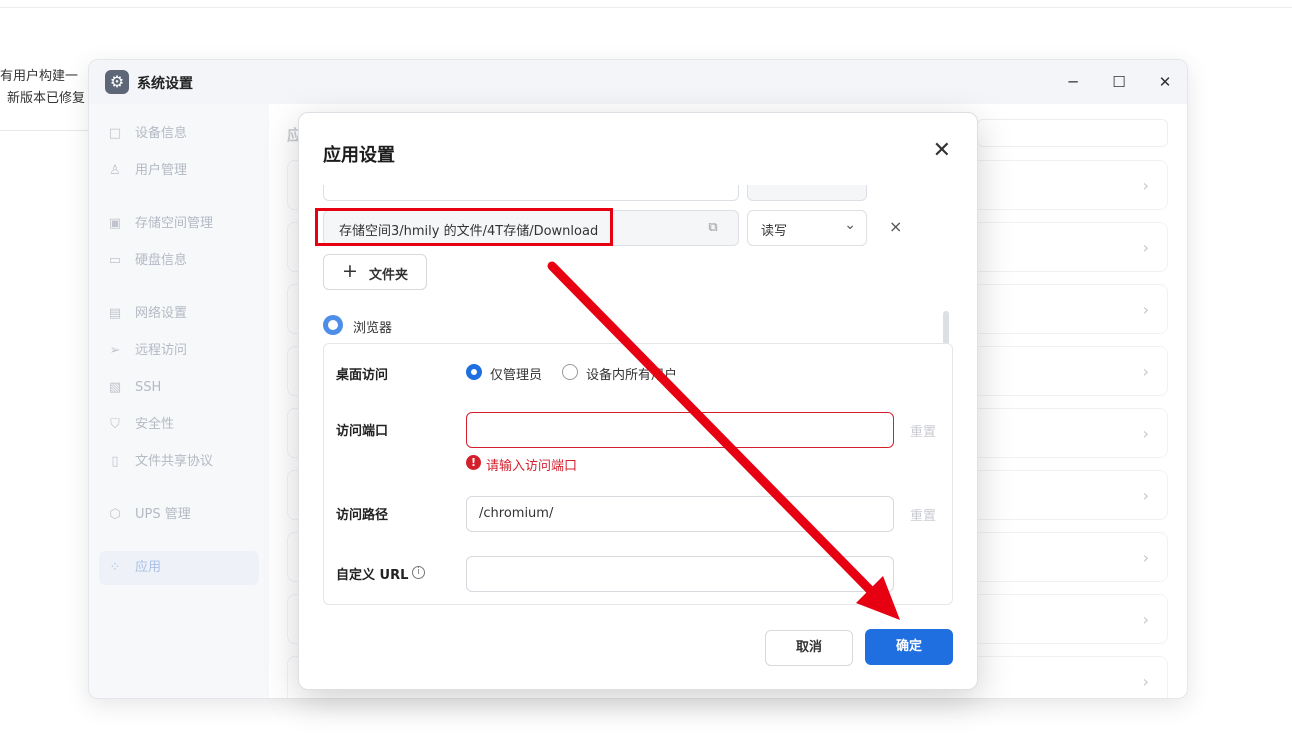 Image resolution: width=1292 pixels, height=744 pixels. Describe the element at coordinates (713, 228) in the screenshot. I see `copy-icon: ⧉` at that location.